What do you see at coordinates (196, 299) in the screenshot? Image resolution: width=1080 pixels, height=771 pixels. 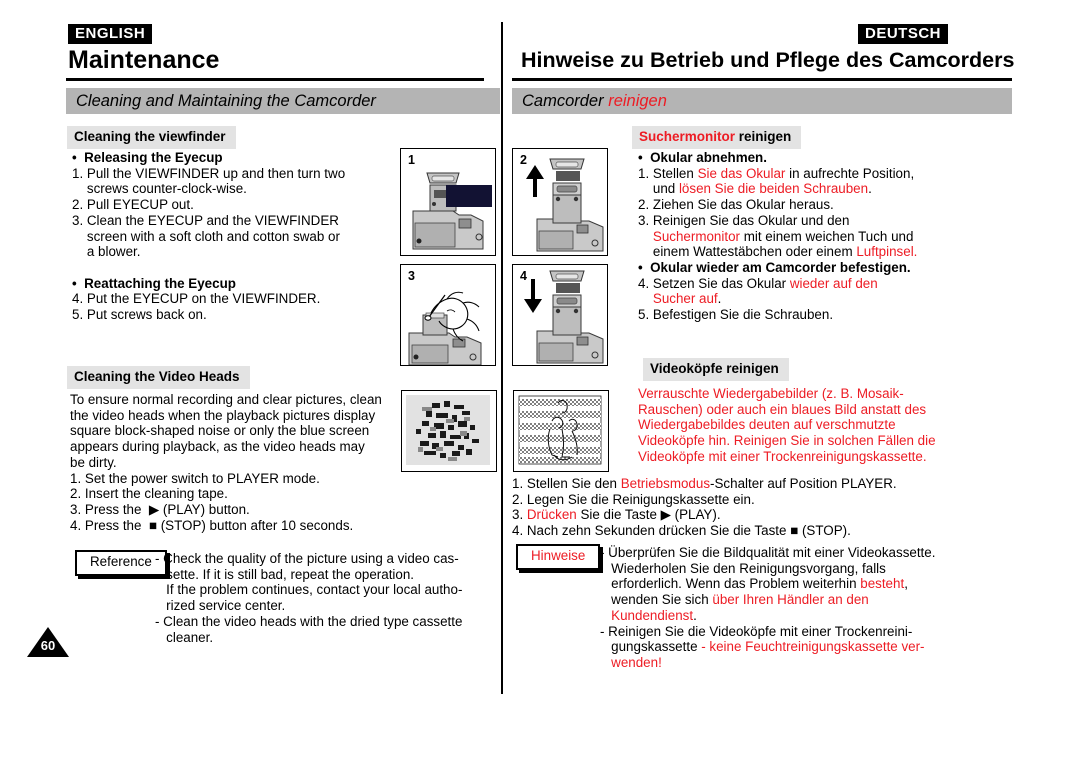 I see `text-line: 4. Put the EYECUP on the VIEWFINDER.` at bounding box center [196, 299].